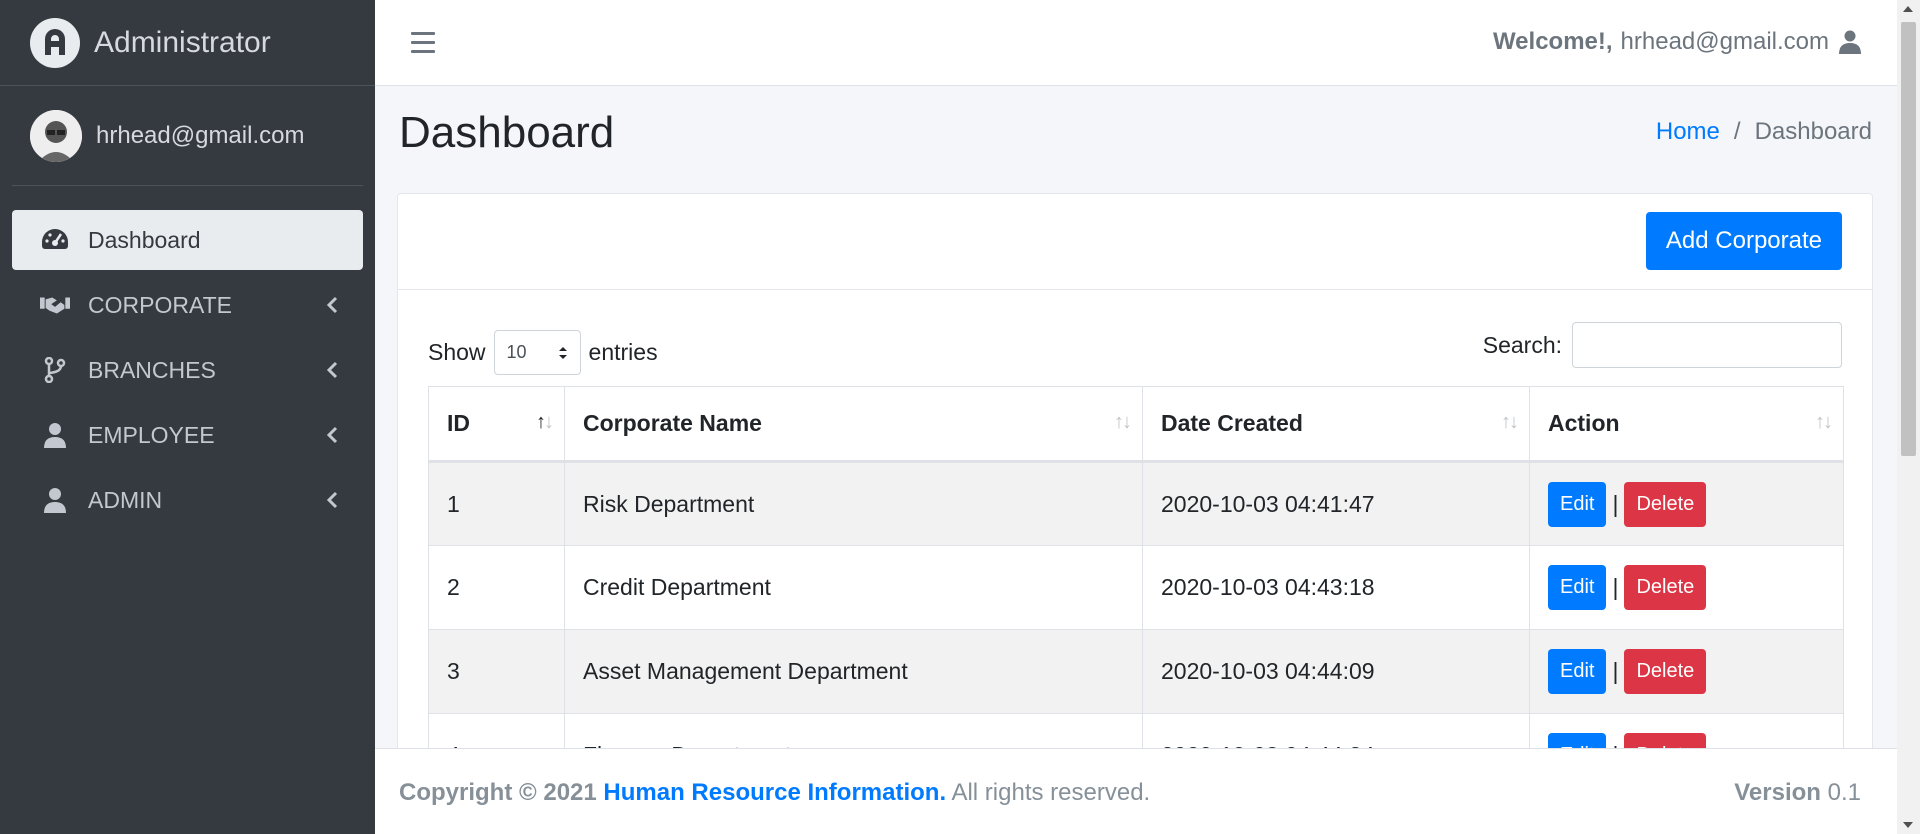 The image size is (1920, 834). I want to click on sidebar-item-corporate: CORPORATE, so click(187, 305).